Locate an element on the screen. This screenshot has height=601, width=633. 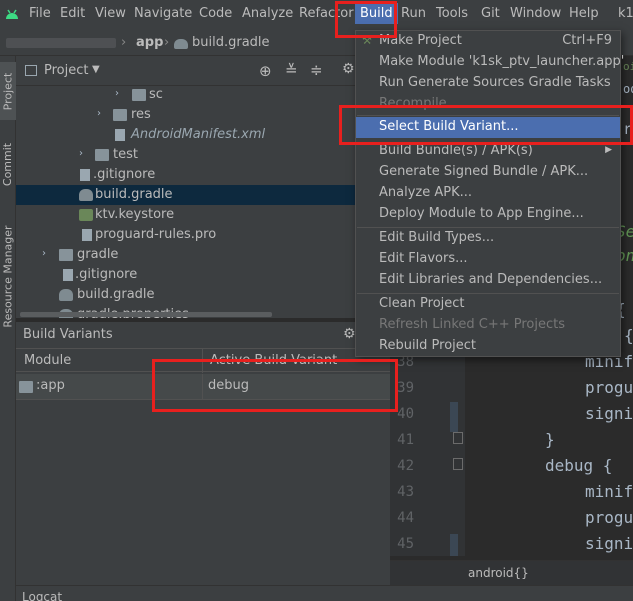
menu-item-rebuild-project: Rebuild Project is located at coordinates (488, 346).